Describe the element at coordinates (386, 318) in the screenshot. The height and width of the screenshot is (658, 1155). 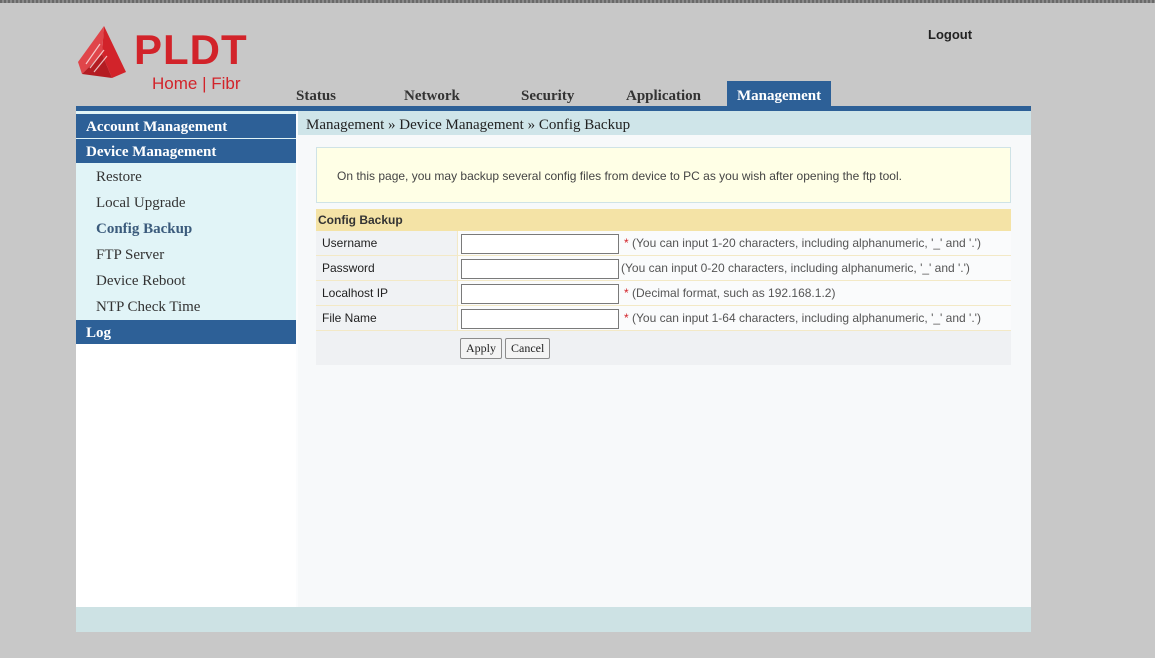
I see `file-name-label: File Name` at that location.